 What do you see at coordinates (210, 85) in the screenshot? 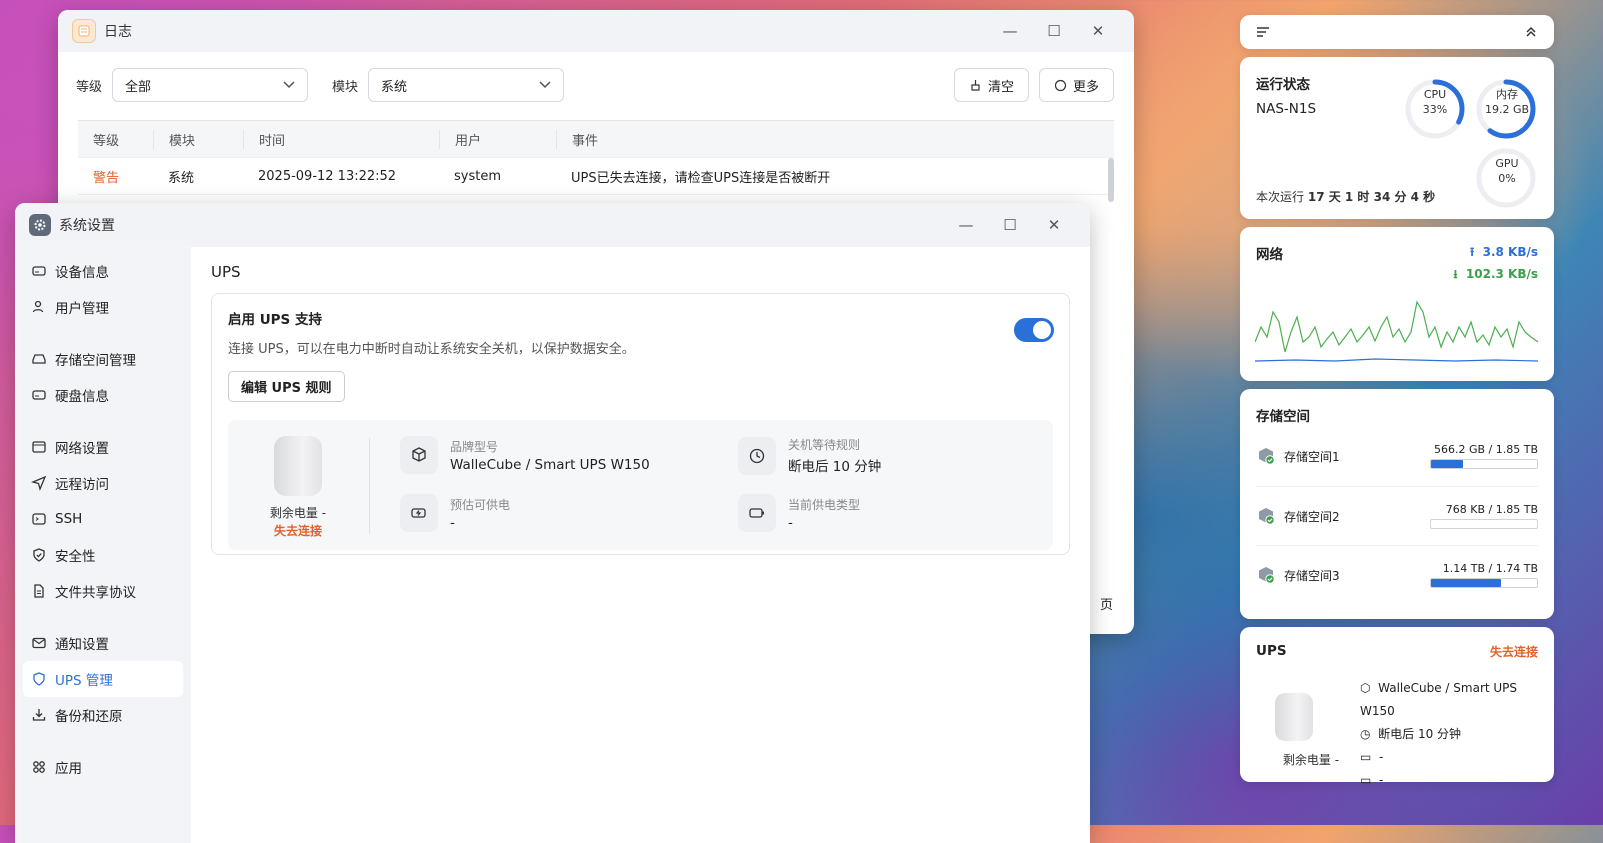
I see `level-select: 全部` at bounding box center [210, 85].